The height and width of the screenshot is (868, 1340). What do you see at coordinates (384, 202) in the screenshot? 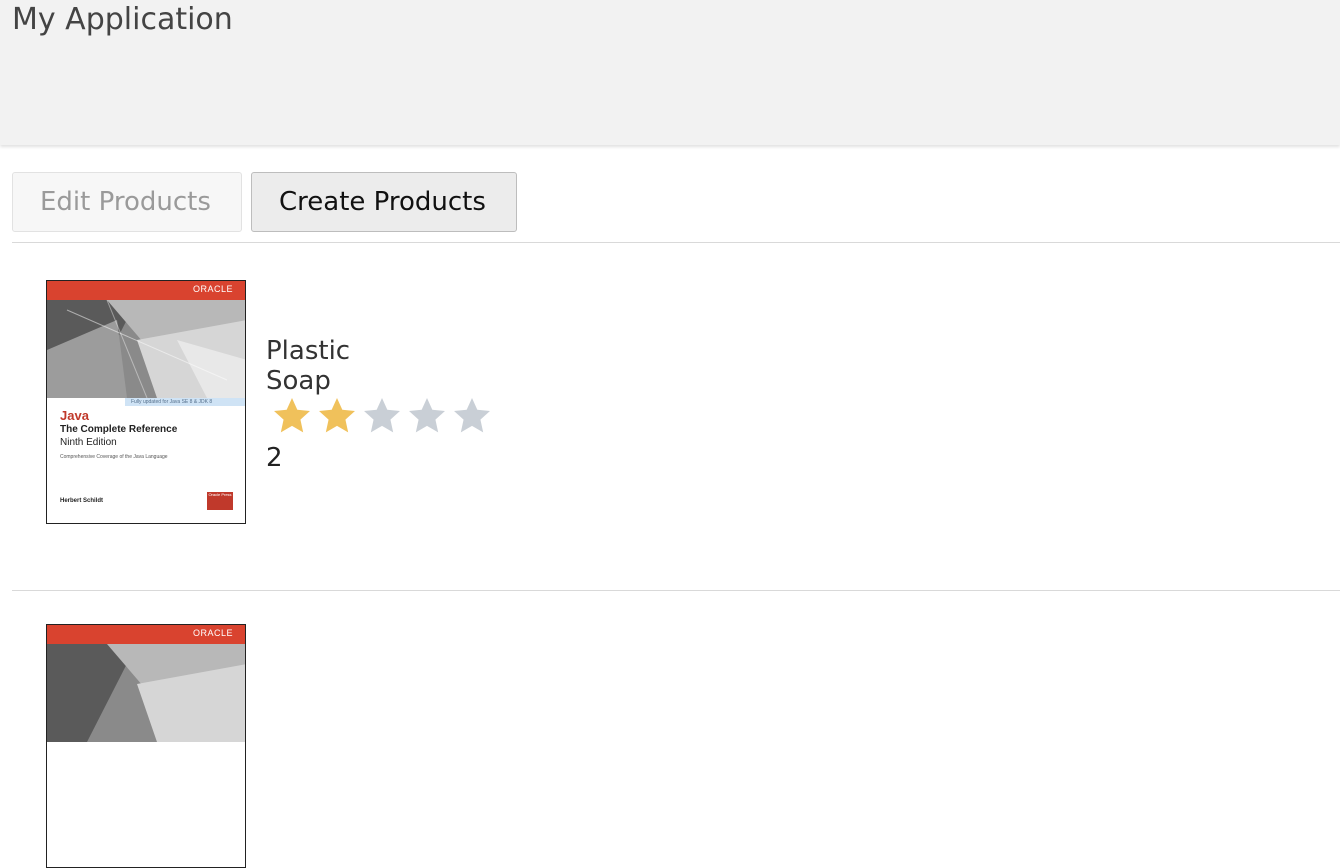
I see `tab-create-products: Create Products` at bounding box center [384, 202].